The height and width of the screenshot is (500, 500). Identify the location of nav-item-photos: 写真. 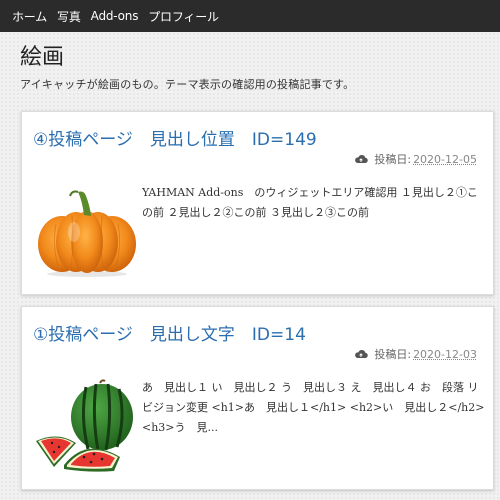
(69, 16).